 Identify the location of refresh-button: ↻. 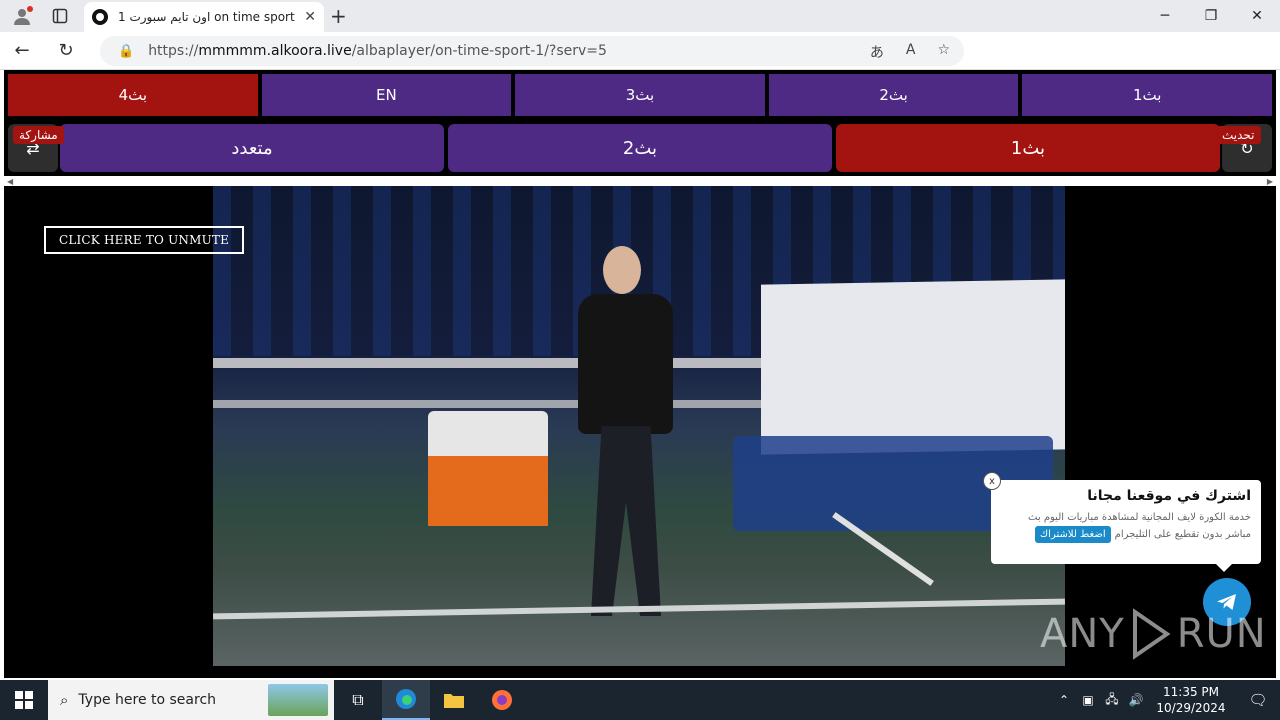
(66, 51).